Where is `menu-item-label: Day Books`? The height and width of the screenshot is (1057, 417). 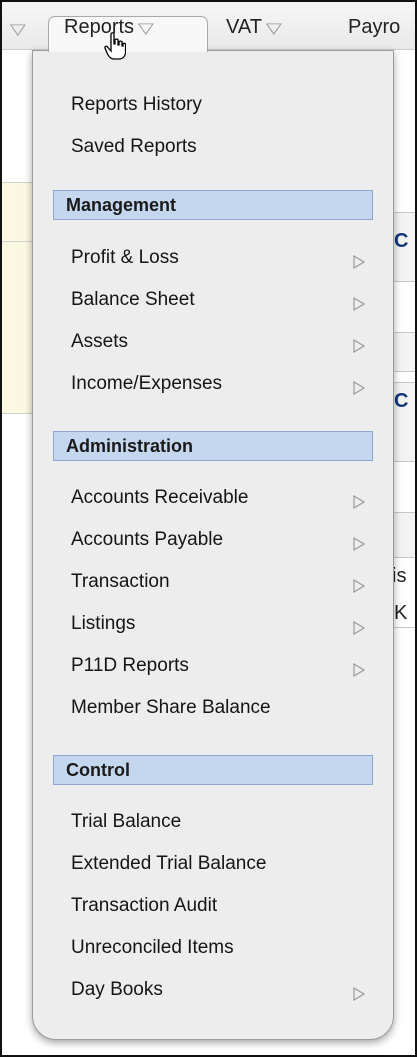
menu-item-label: Day Books is located at coordinates (117, 989).